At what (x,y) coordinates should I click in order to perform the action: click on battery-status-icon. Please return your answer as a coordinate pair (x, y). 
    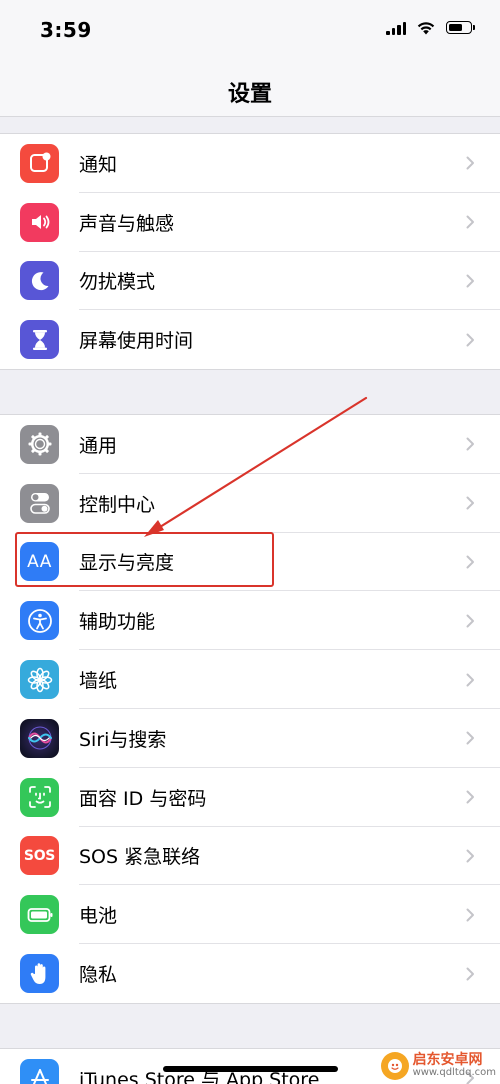
    Looking at the image, I should click on (460, 27).